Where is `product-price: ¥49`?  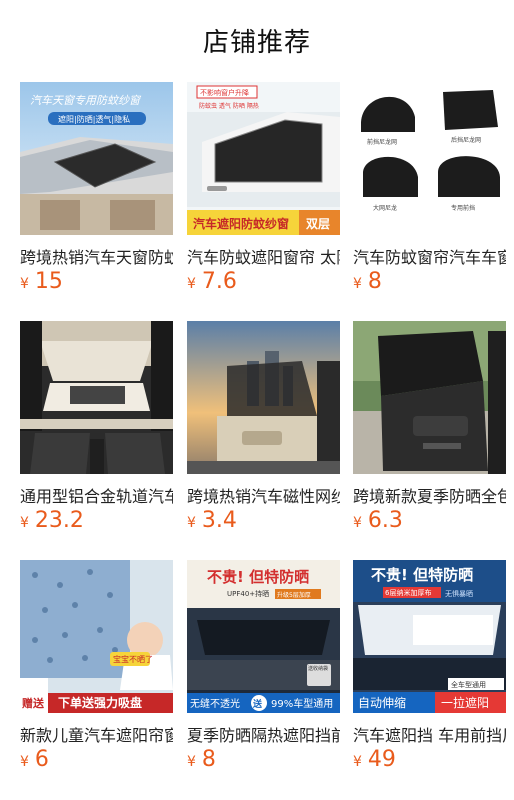 product-price: ¥49 is located at coordinates (374, 759).